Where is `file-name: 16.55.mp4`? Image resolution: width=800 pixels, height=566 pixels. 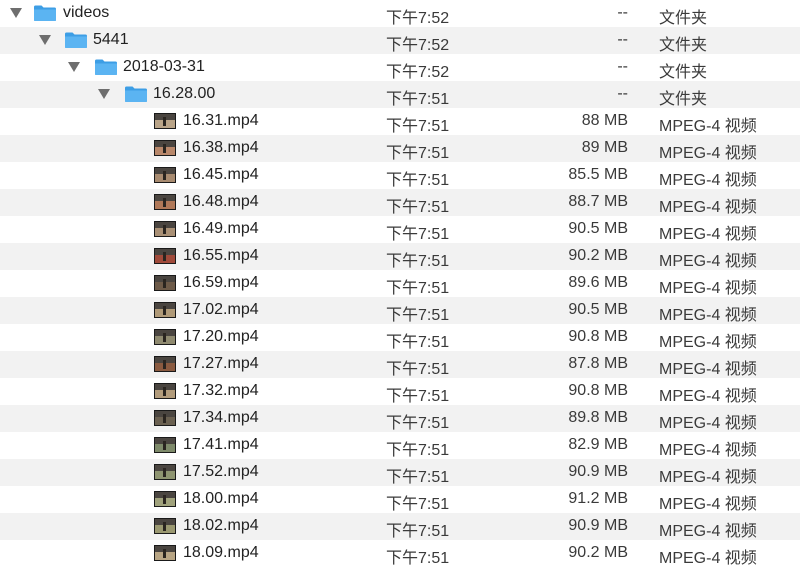 file-name: 16.55.mp4 is located at coordinates (221, 255).